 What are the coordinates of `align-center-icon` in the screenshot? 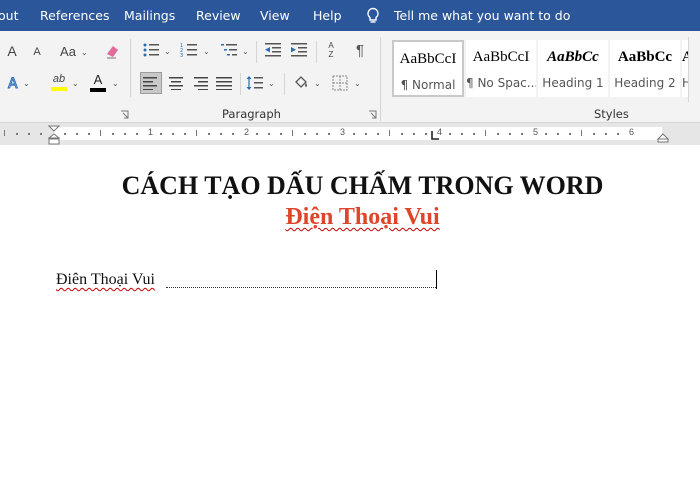 It's located at (176, 83).